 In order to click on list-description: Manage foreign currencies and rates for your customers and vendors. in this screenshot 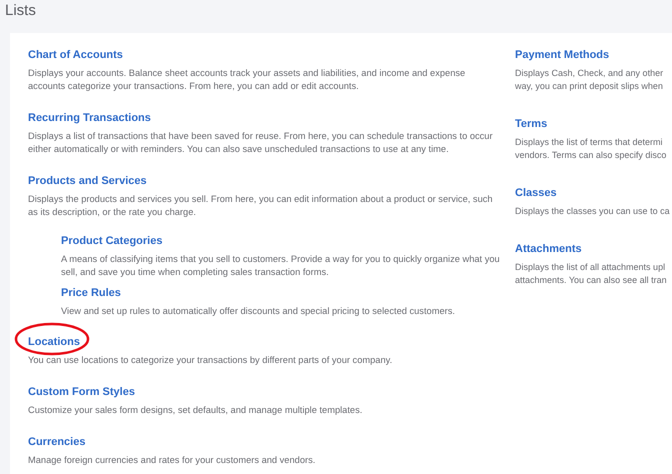, I will do `click(172, 460)`.